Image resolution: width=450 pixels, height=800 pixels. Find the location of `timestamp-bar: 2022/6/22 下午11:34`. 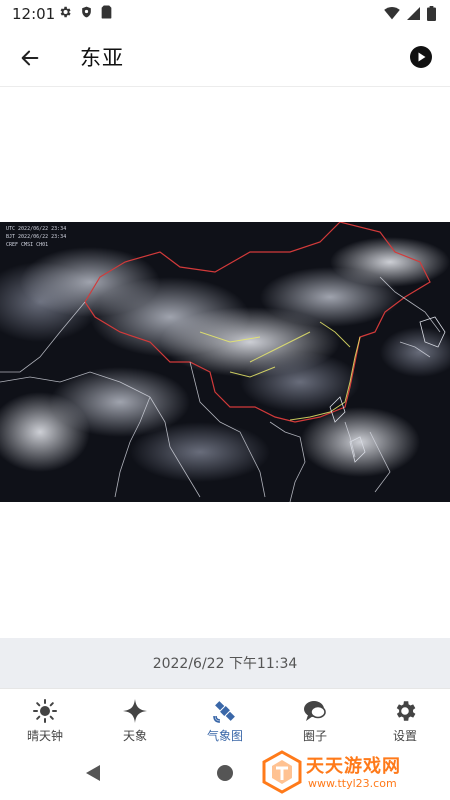

timestamp-bar: 2022/6/22 下午11:34 is located at coordinates (225, 663).